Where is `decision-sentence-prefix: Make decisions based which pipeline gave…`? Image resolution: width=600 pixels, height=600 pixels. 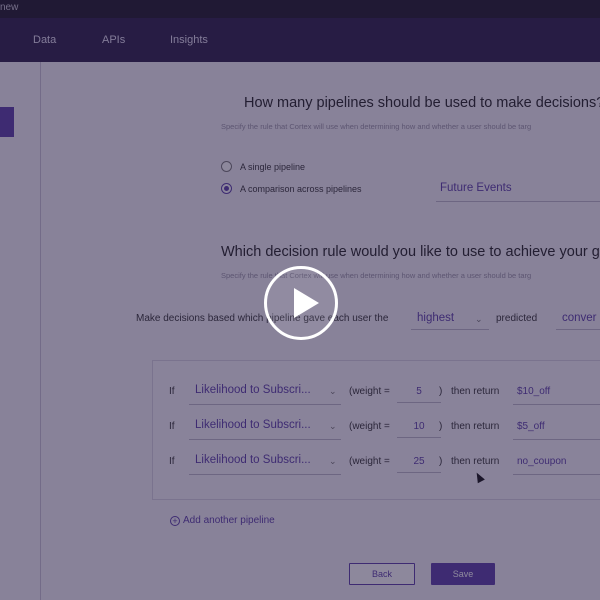 decision-sentence-prefix: Make decisions based which pipeline gave… is located at coordinates (262, 318).